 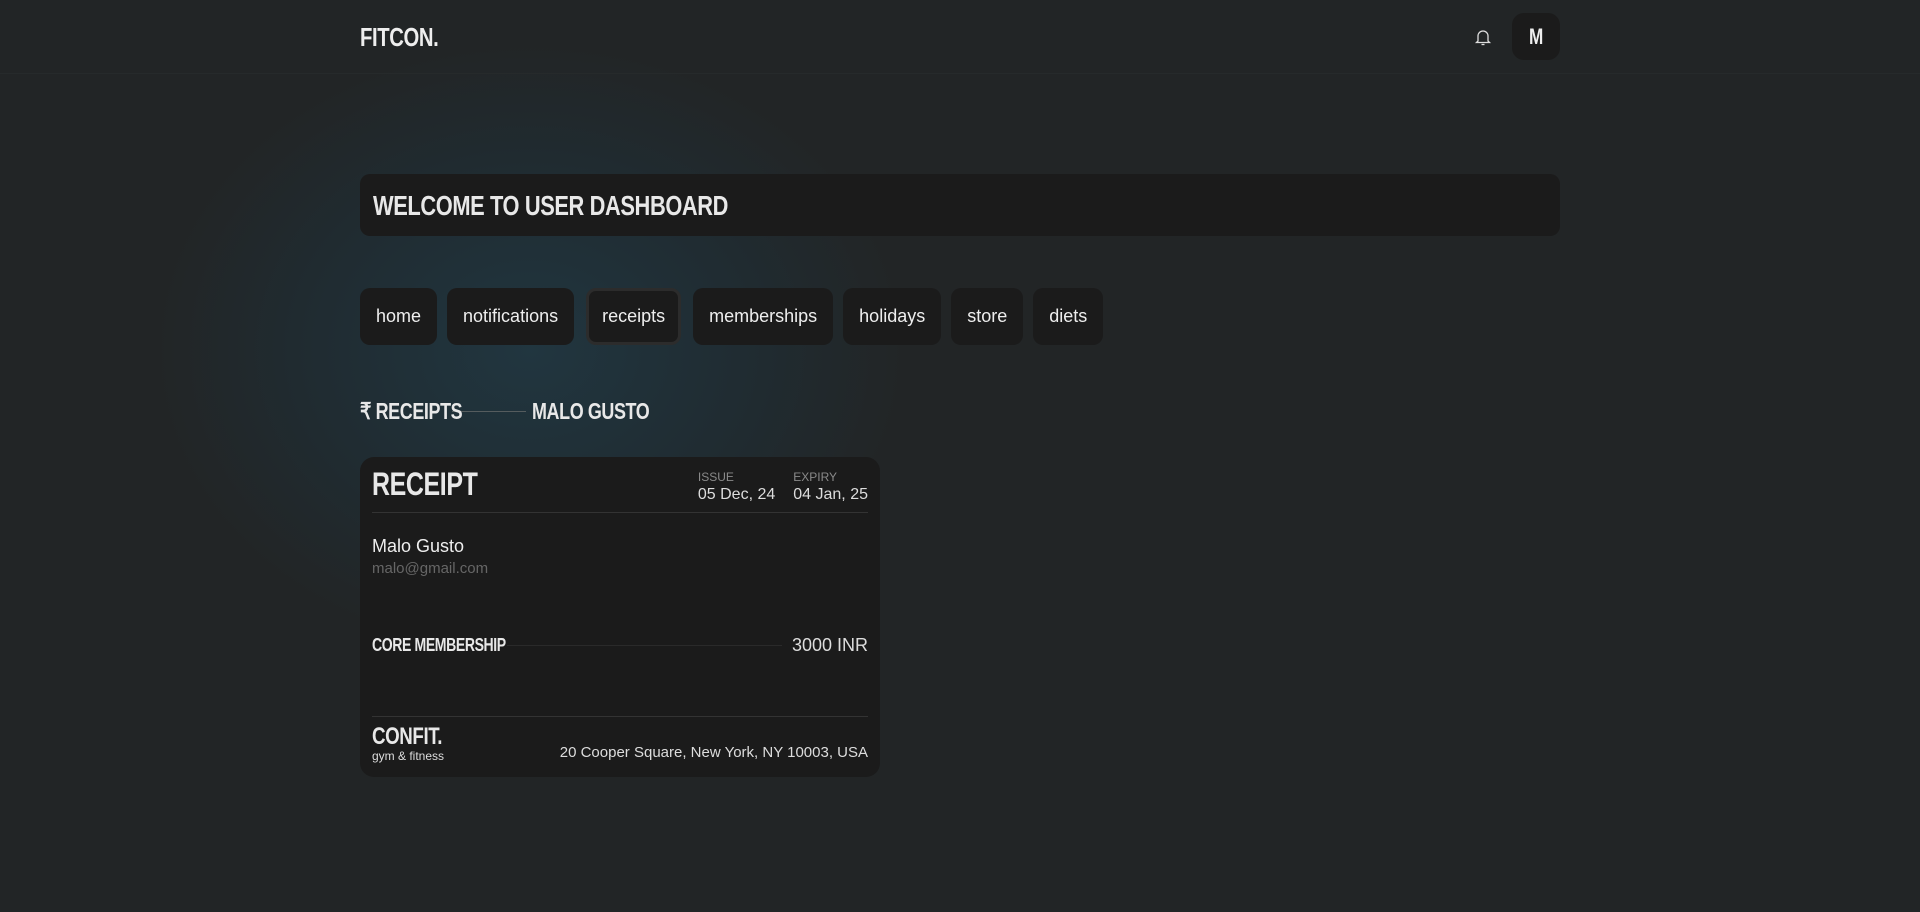 I want to click on tab-home: home, so click(x=399, y=316).